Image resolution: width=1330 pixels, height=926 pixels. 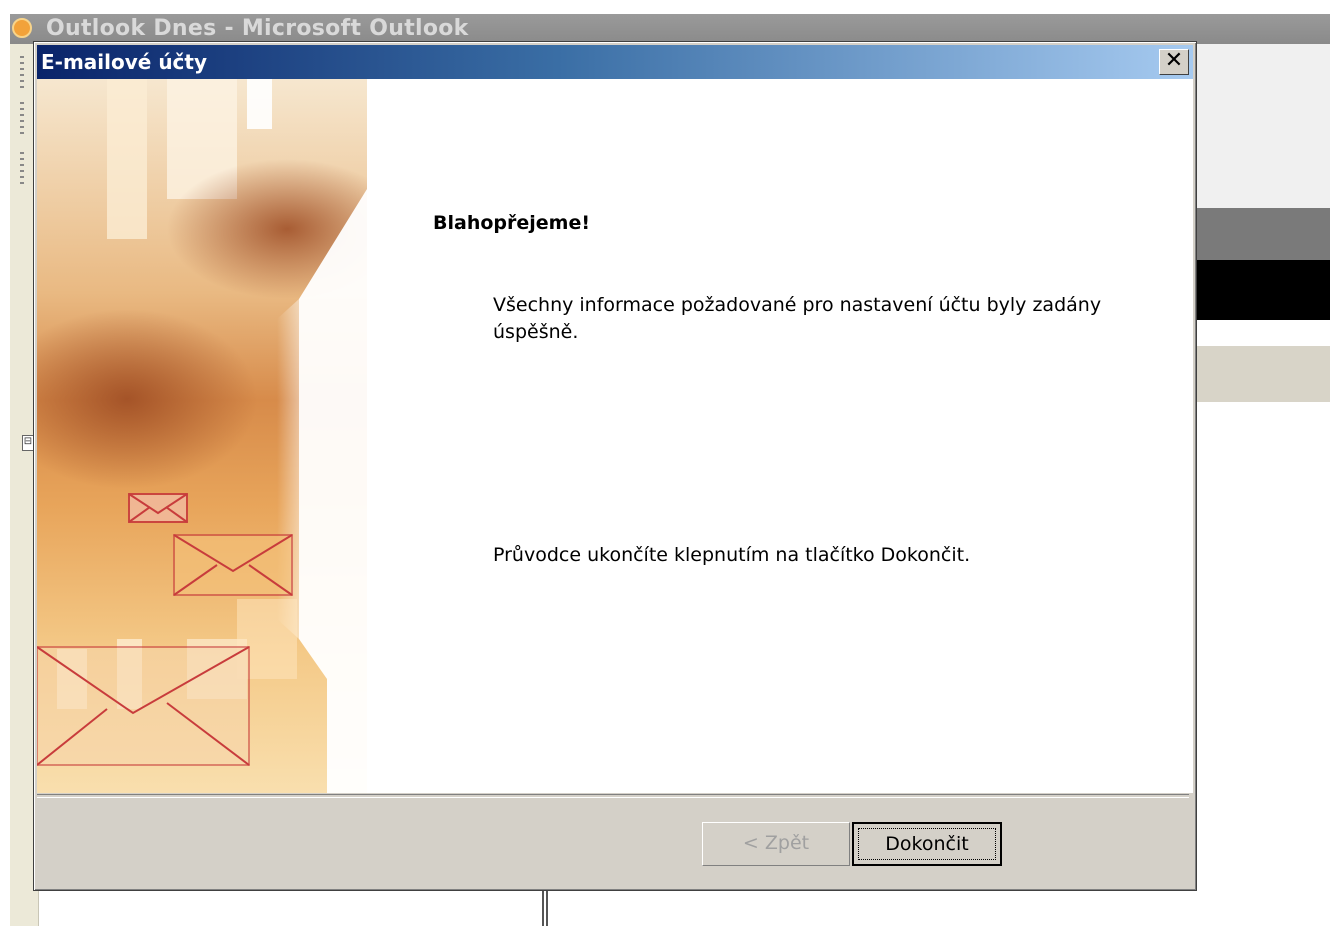 I want to click on background-toolbar-area, so click(x=1263, y=126).